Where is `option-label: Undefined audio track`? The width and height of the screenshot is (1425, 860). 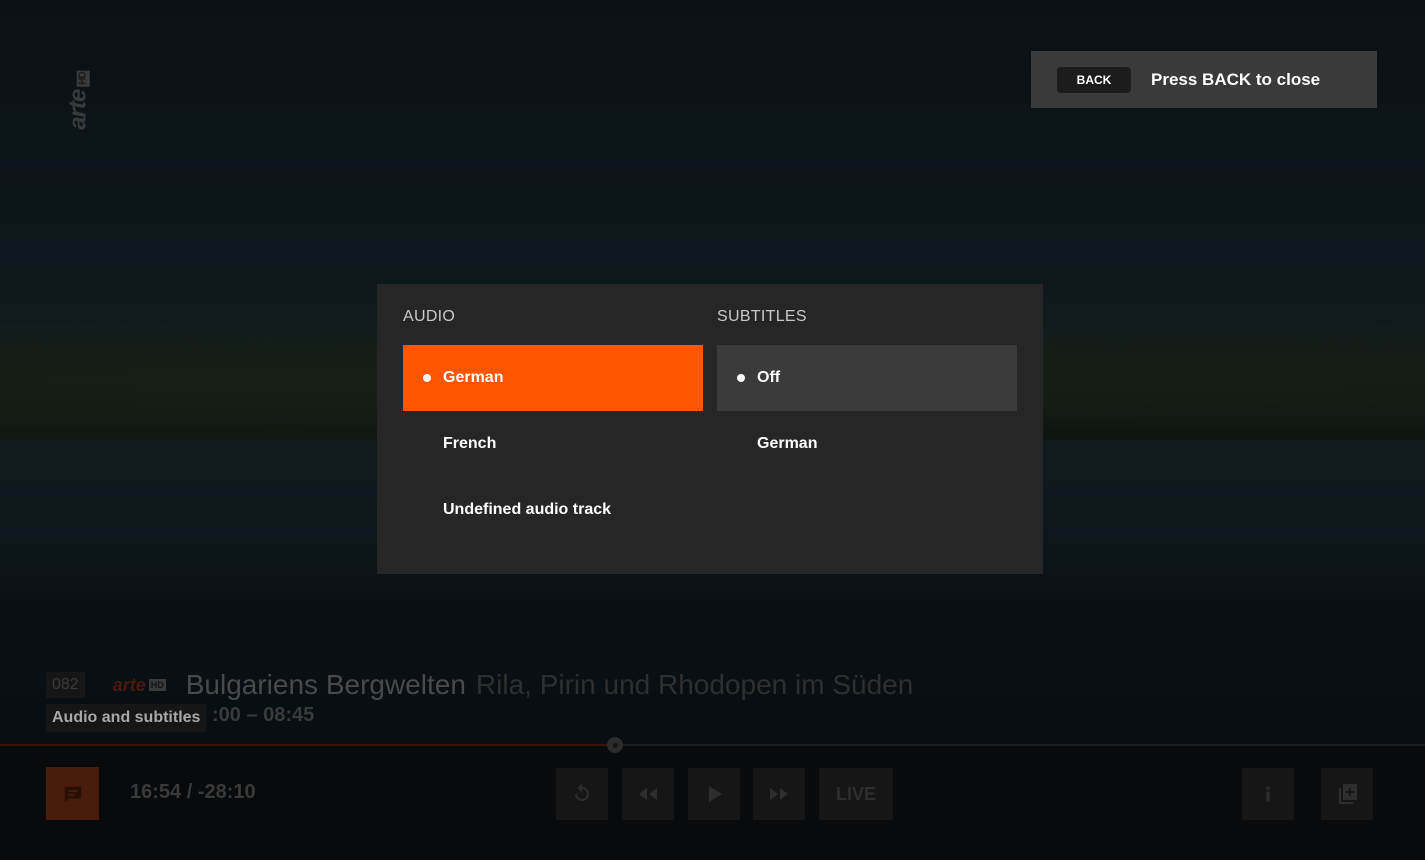 option-label: Undefined audio track is located at coordinates (527, 509).